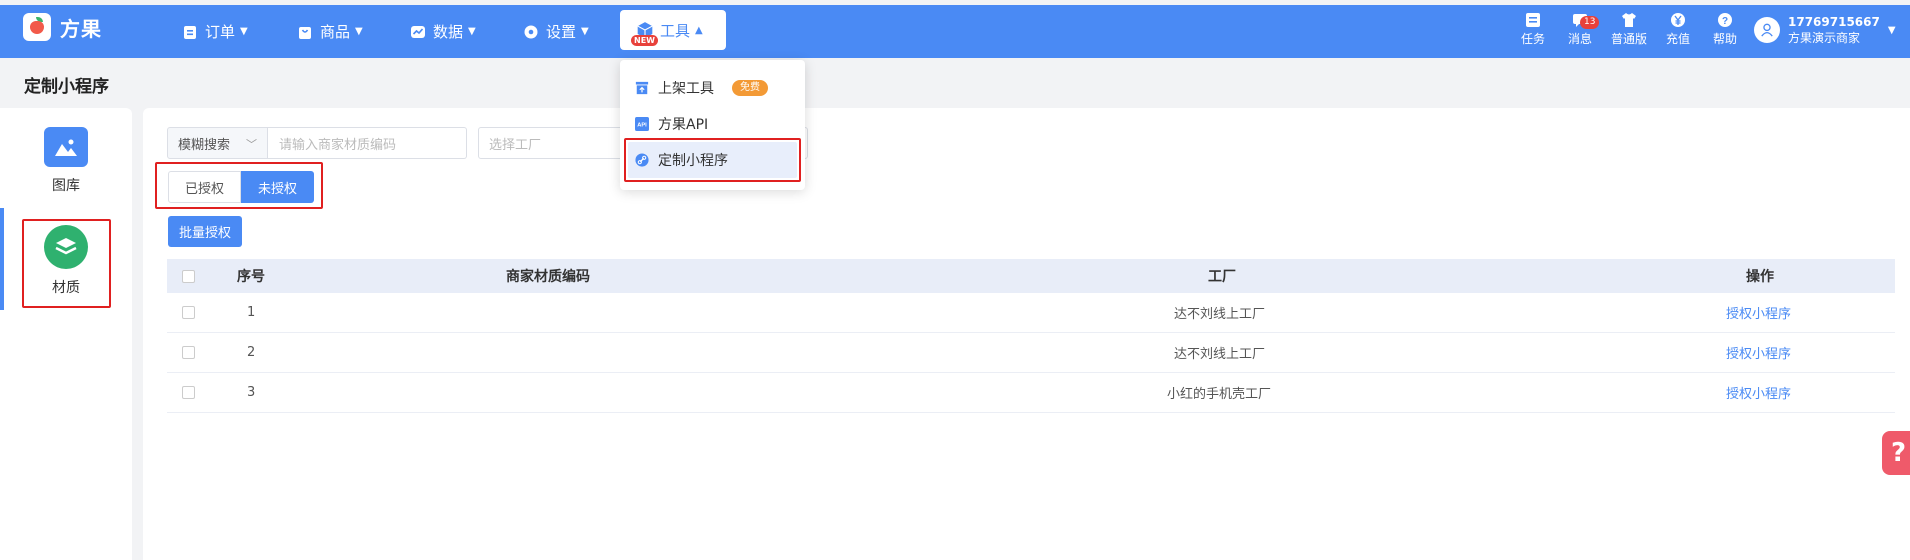 The width and height of the screenshot is (1910, 560). I want to click on row-factory: 小红的手机壳工厂, so click(1219, 394).